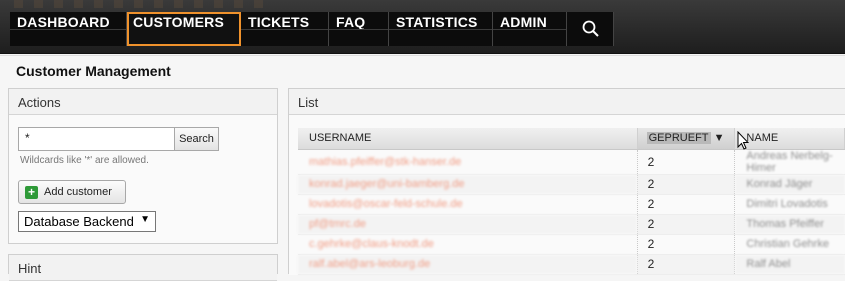  Describe the element at coordinates (145, 219) in the screenshot. I see `dropdown-arrow-icon: ▼` at that location.